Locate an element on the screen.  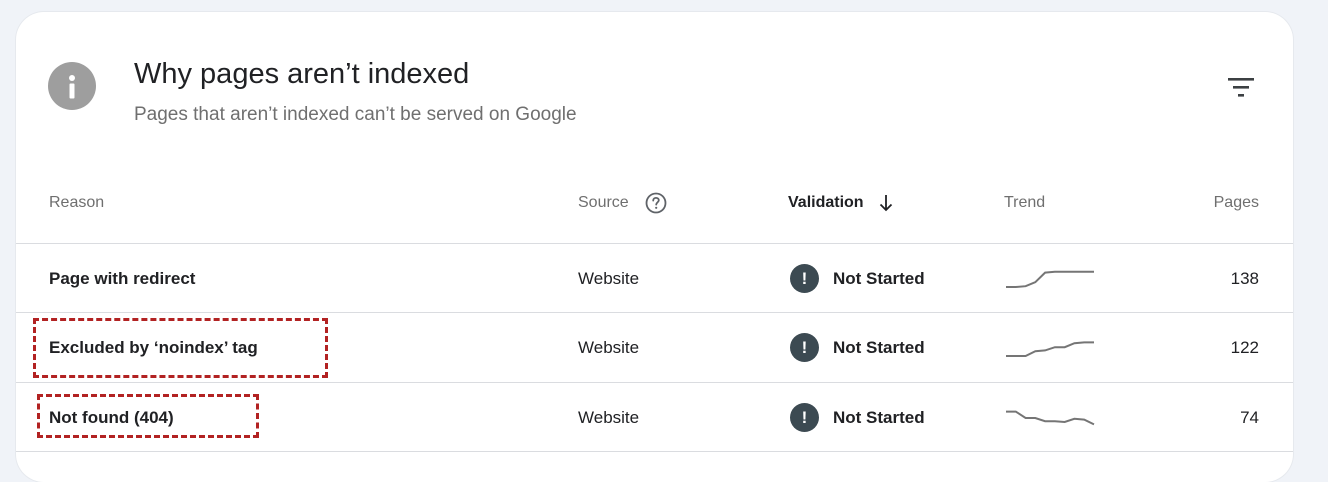
column-header-validation: Validation is located at coordinates (841, 203).